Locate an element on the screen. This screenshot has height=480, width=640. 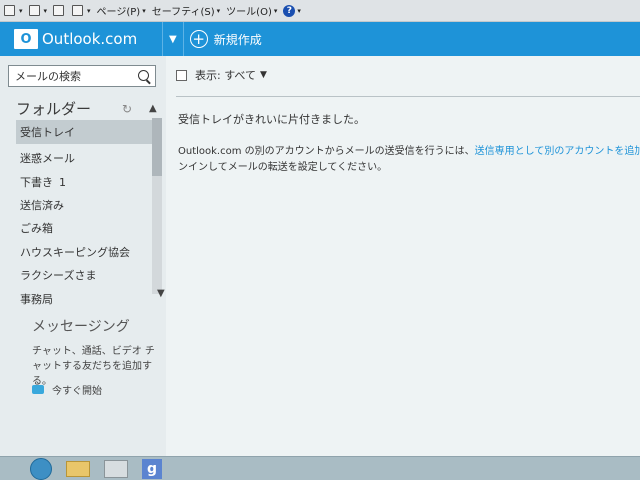
read-mail-button is located at coordinates (59, 10).